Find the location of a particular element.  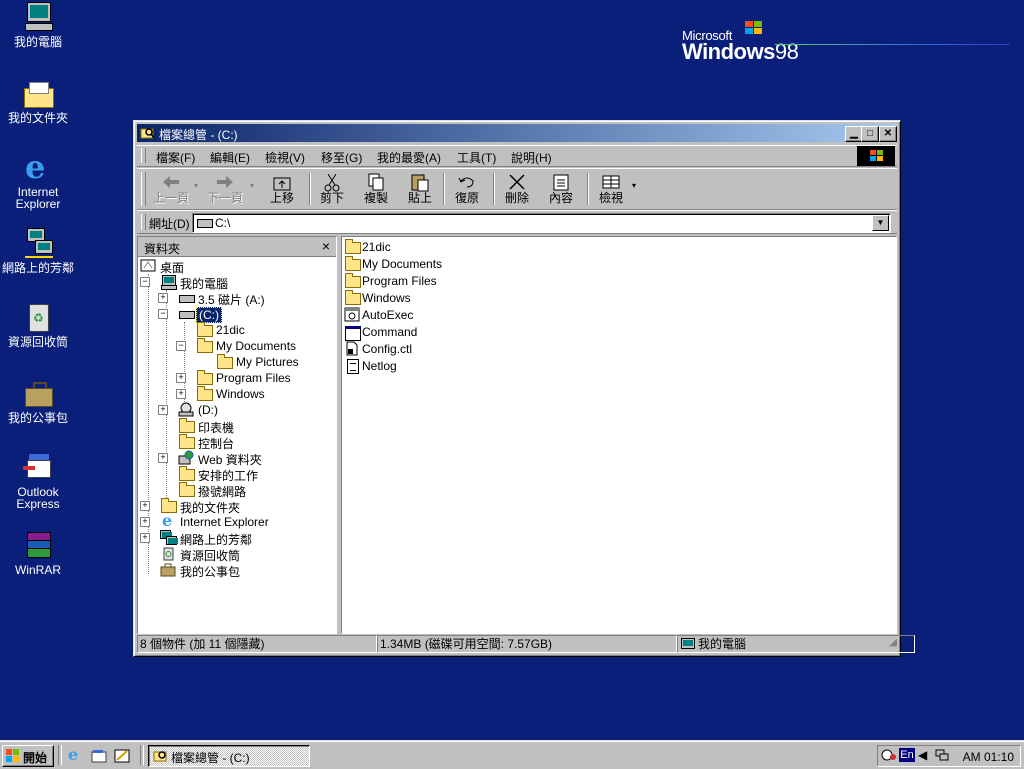

language-indicator: En is located at coordinates (907, 755).